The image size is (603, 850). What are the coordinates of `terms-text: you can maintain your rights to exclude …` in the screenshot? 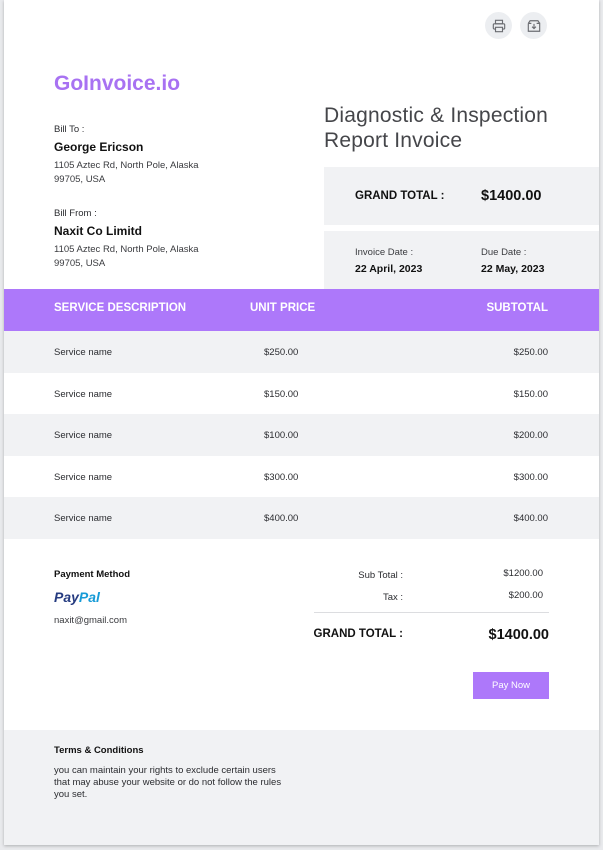 It's located at (168, 782).